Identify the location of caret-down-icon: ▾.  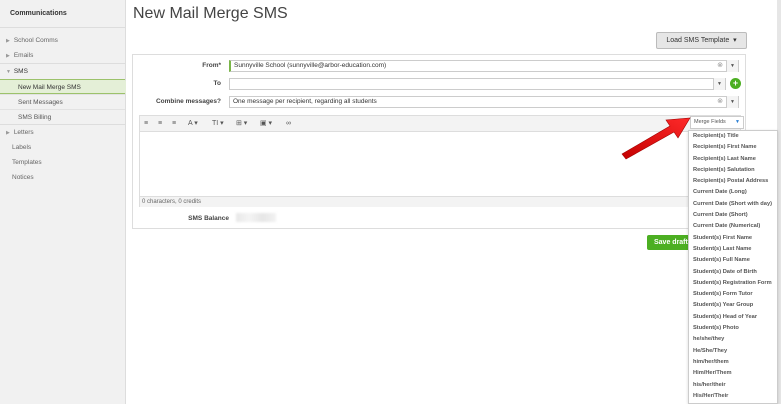
(734, 40).